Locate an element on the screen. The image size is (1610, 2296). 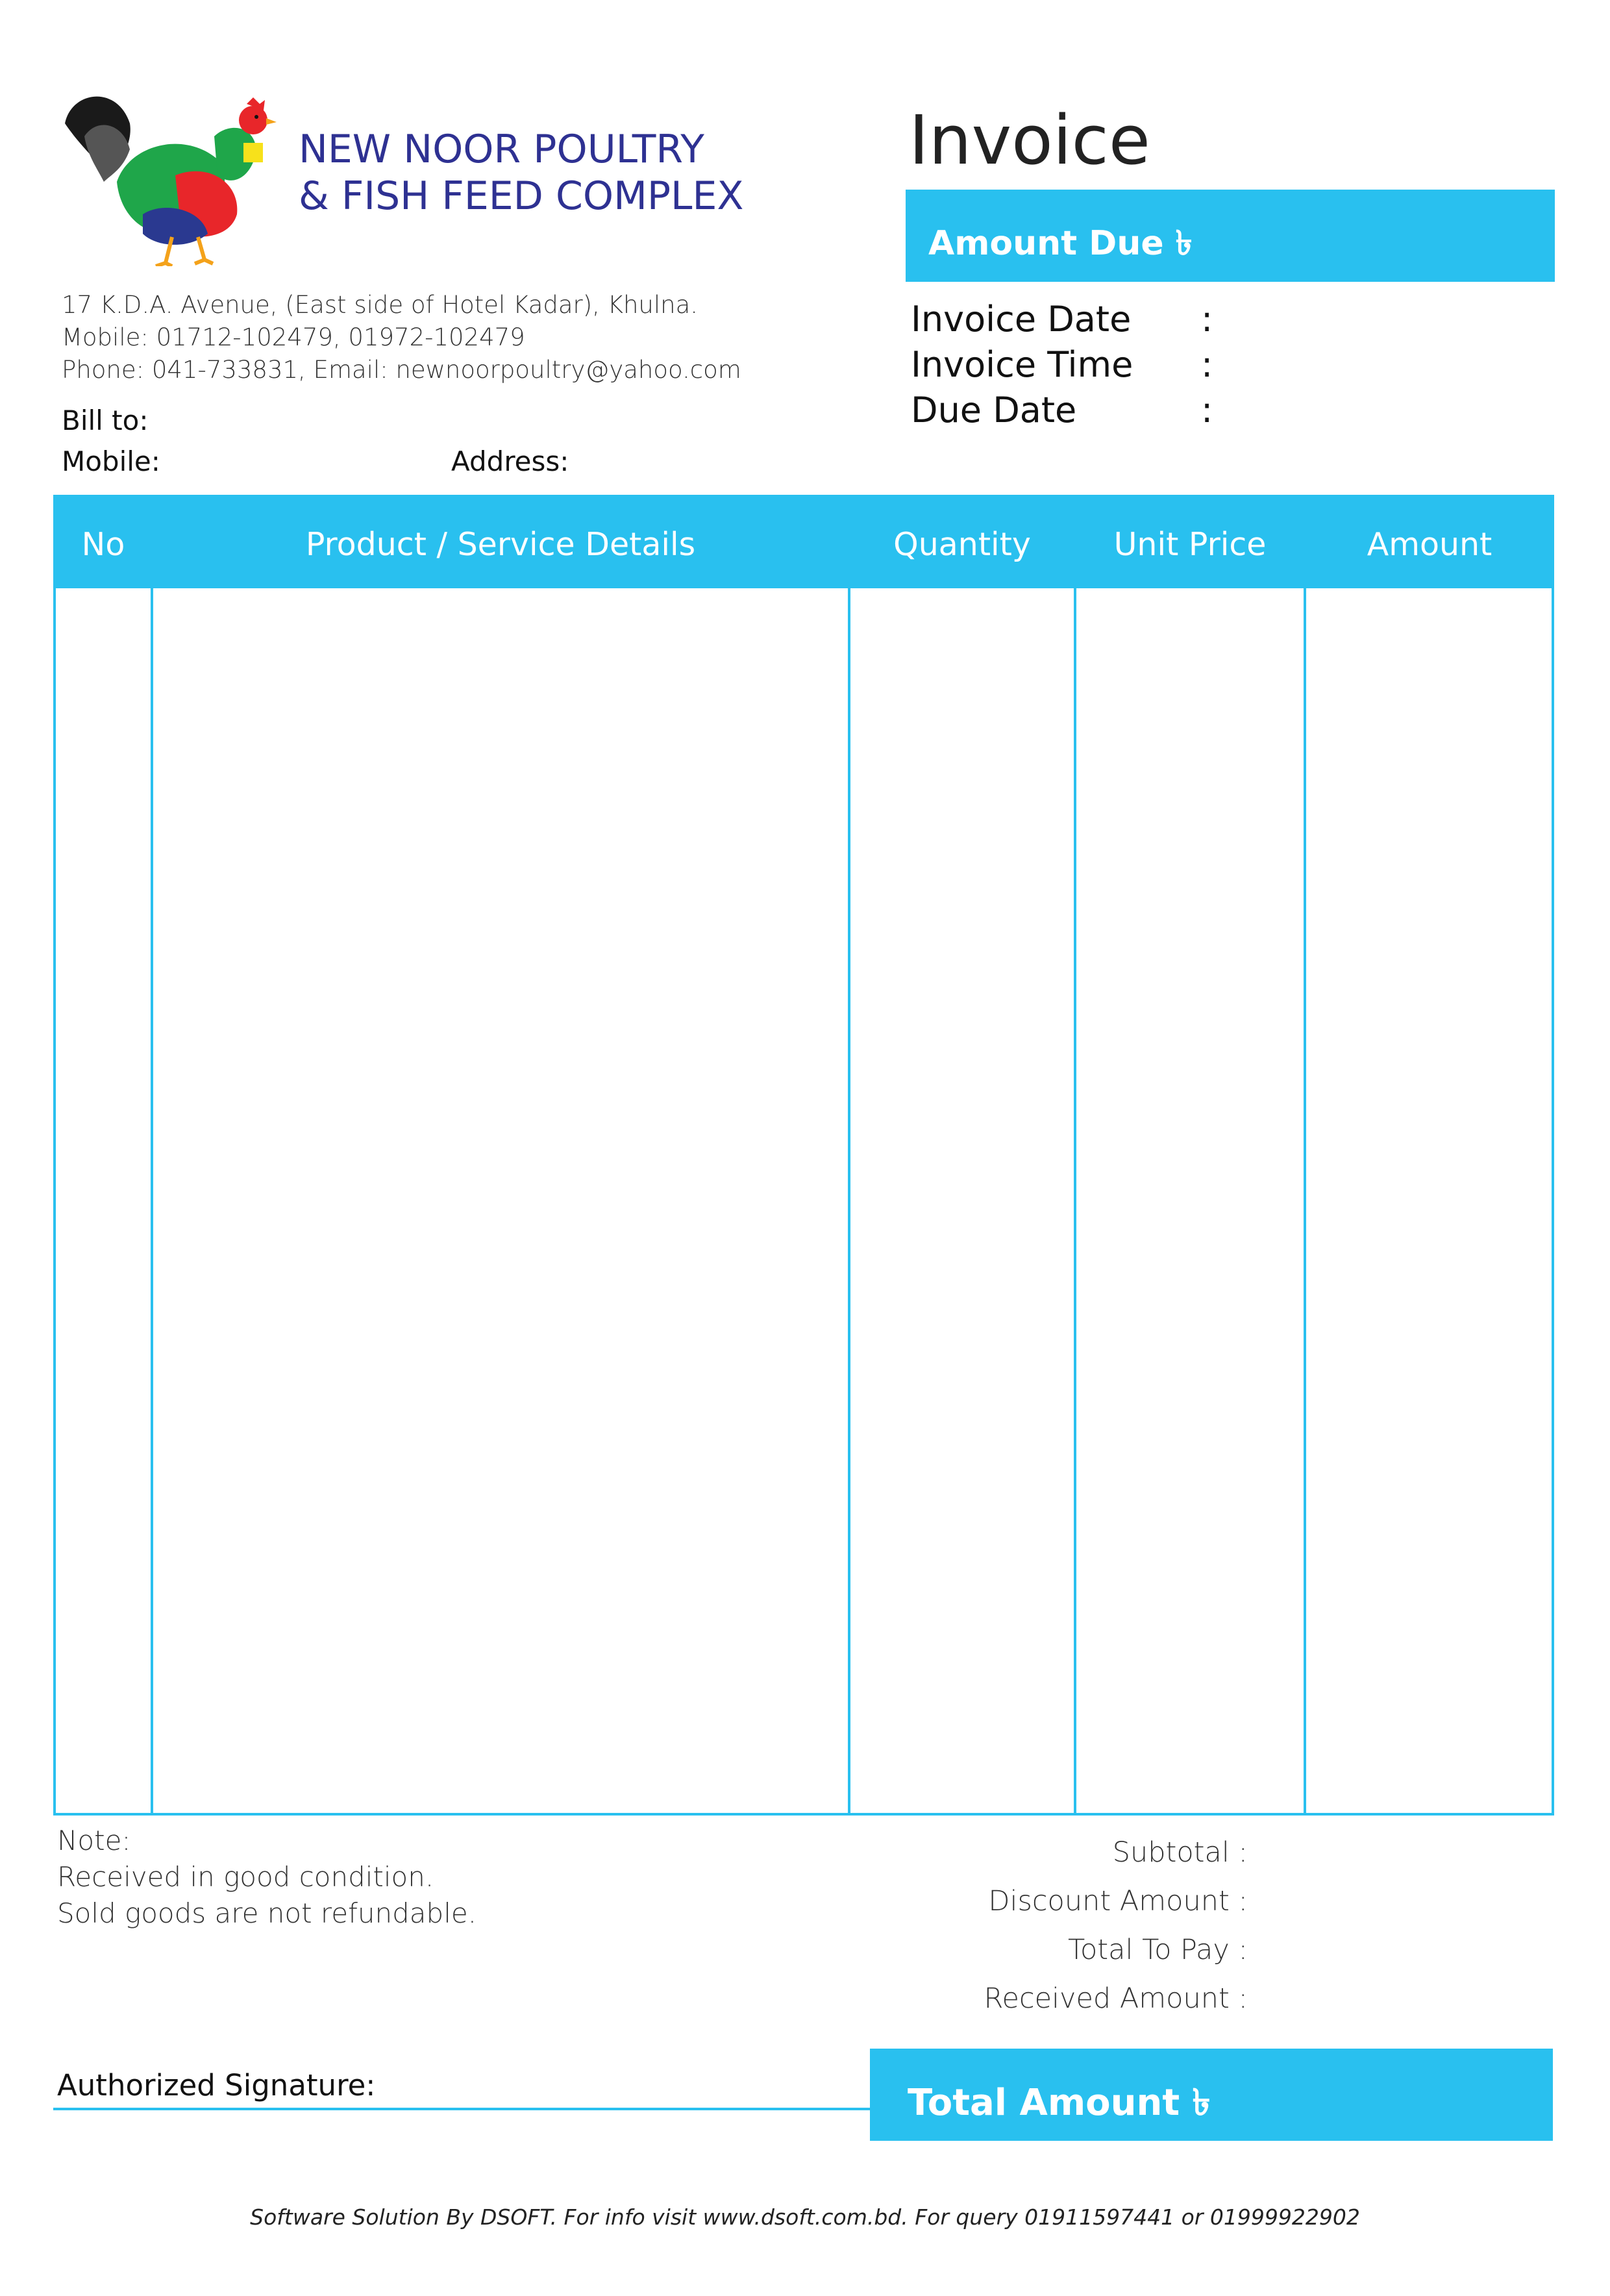
invoice-time-label: Invoice Time is located at coordinates (1022, 364).